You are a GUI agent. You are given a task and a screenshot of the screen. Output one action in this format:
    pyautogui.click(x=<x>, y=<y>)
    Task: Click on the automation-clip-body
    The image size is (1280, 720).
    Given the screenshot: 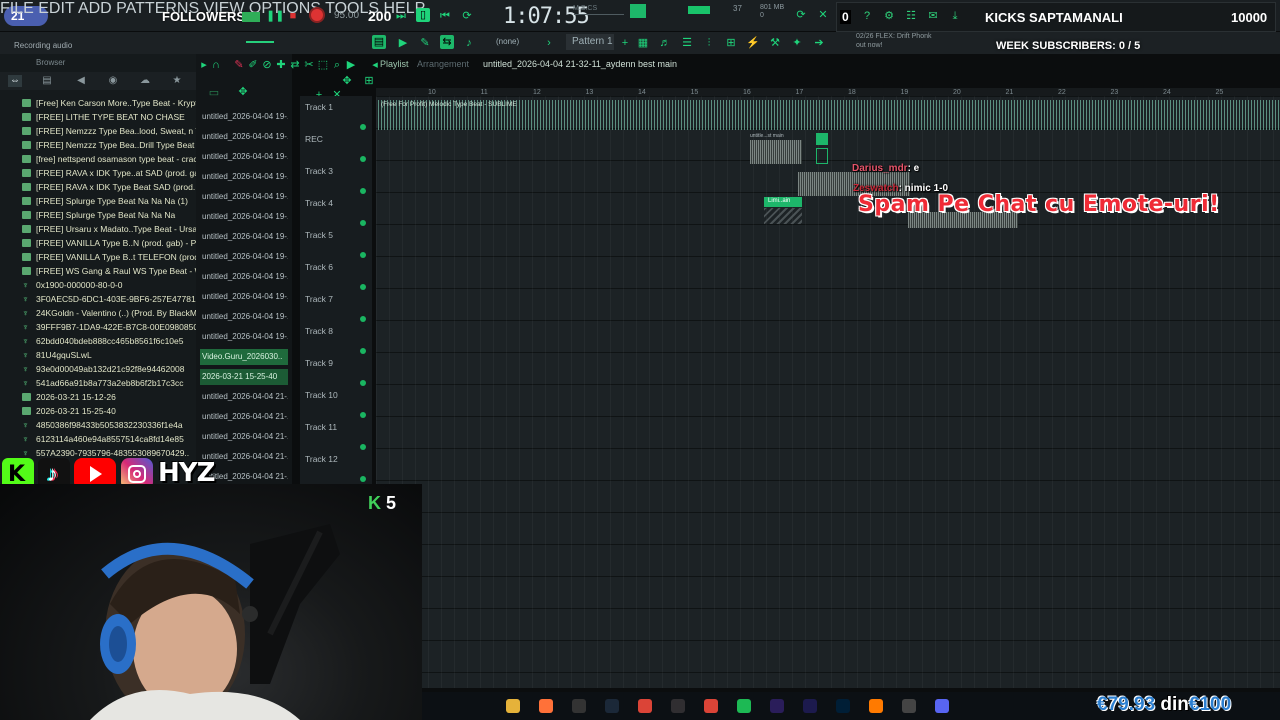 What is the action you would take?
    pyautogui.click(x=783, y=216)
    